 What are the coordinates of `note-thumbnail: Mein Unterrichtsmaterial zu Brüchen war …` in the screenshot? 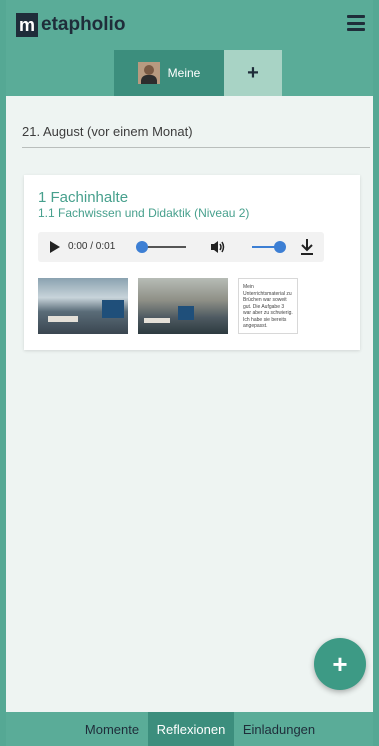 It's located at (268, 306).